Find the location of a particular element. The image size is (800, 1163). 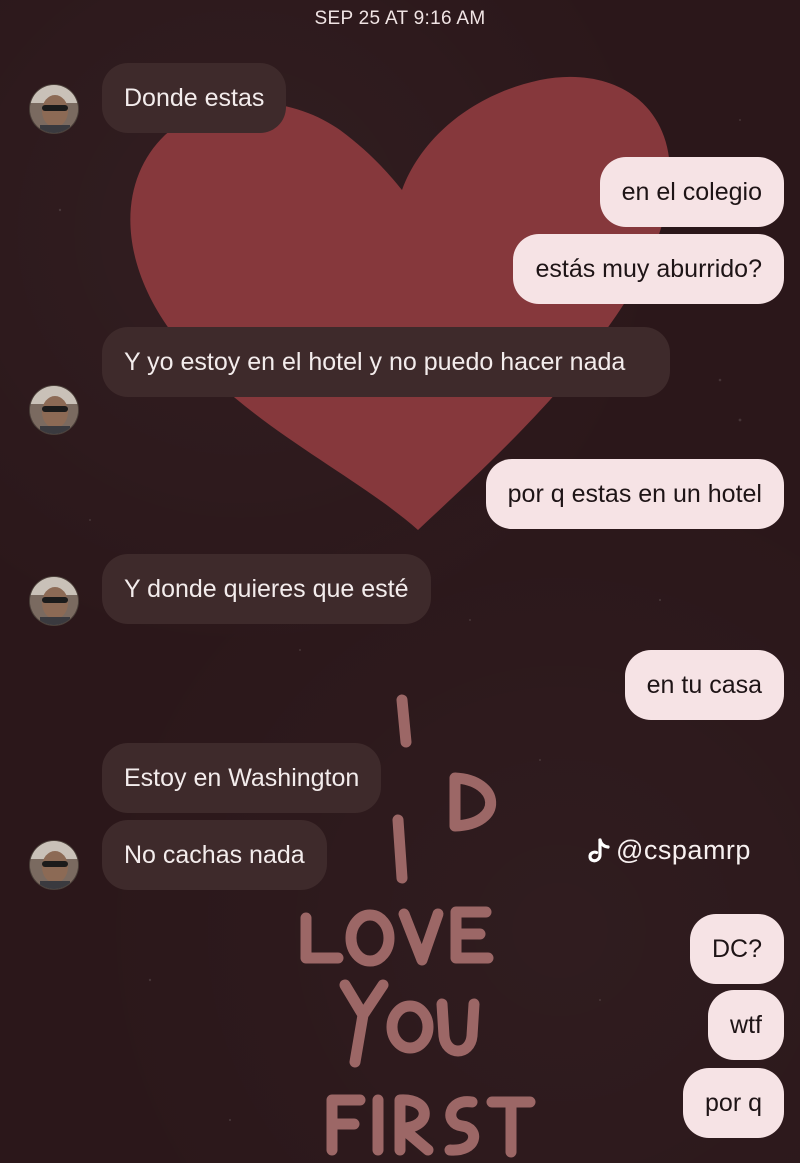

incoming-message: Donde estas is located at coordinates (194, 98).